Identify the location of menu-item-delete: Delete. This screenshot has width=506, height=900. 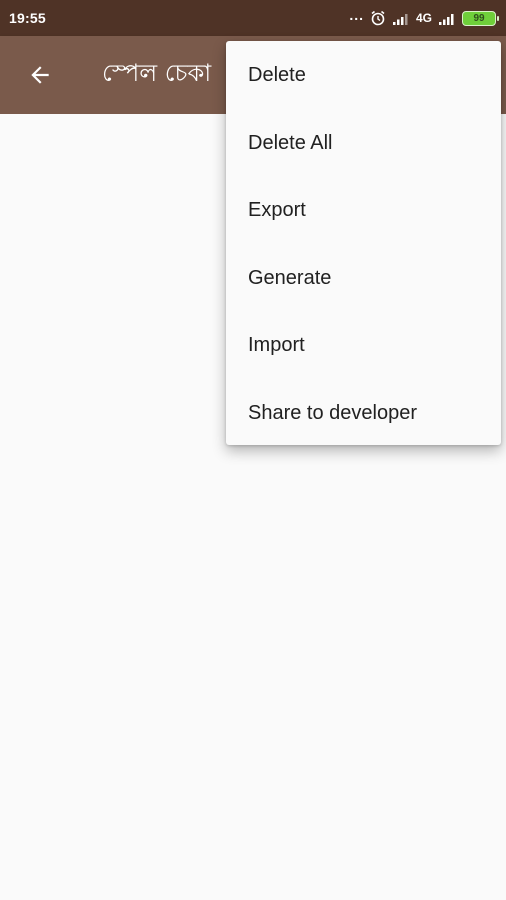
(363, 76).